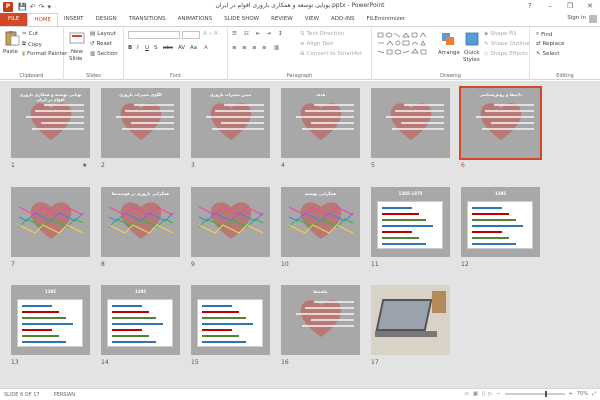 This screenshot has height=400, width=600. I want to click on shrink-font-button: A-, so click(217, 34).